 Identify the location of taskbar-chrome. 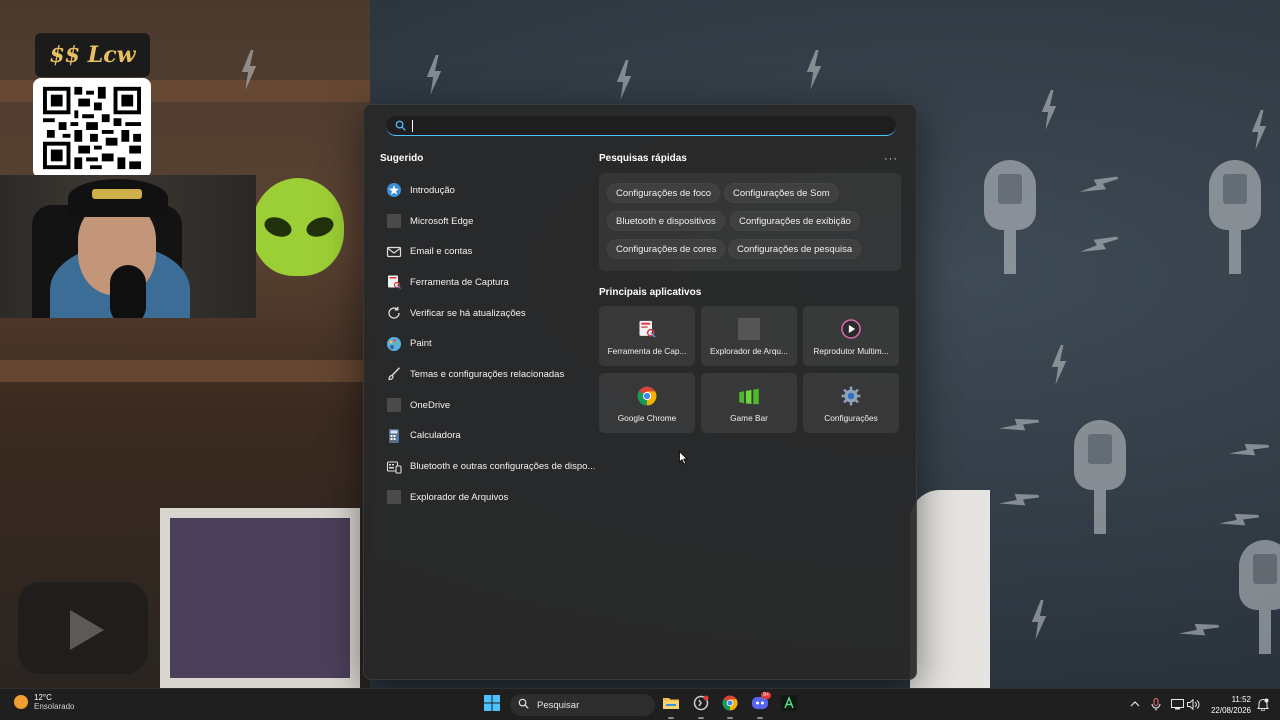
(730, 705).